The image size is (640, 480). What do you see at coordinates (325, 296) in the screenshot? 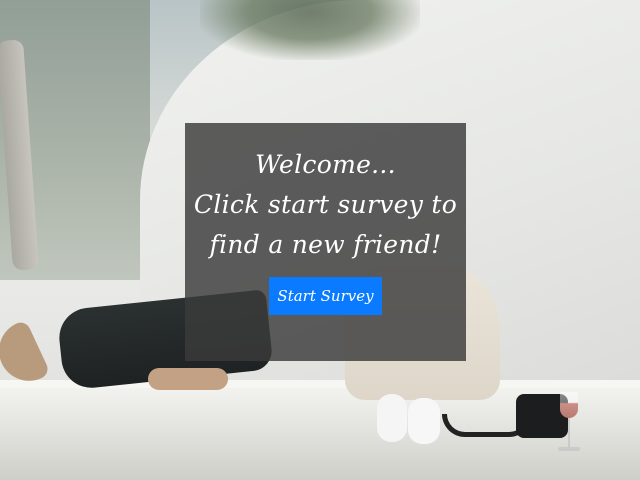
I see `start-survey-button: Start Survey` at bounding box center [325, 296].